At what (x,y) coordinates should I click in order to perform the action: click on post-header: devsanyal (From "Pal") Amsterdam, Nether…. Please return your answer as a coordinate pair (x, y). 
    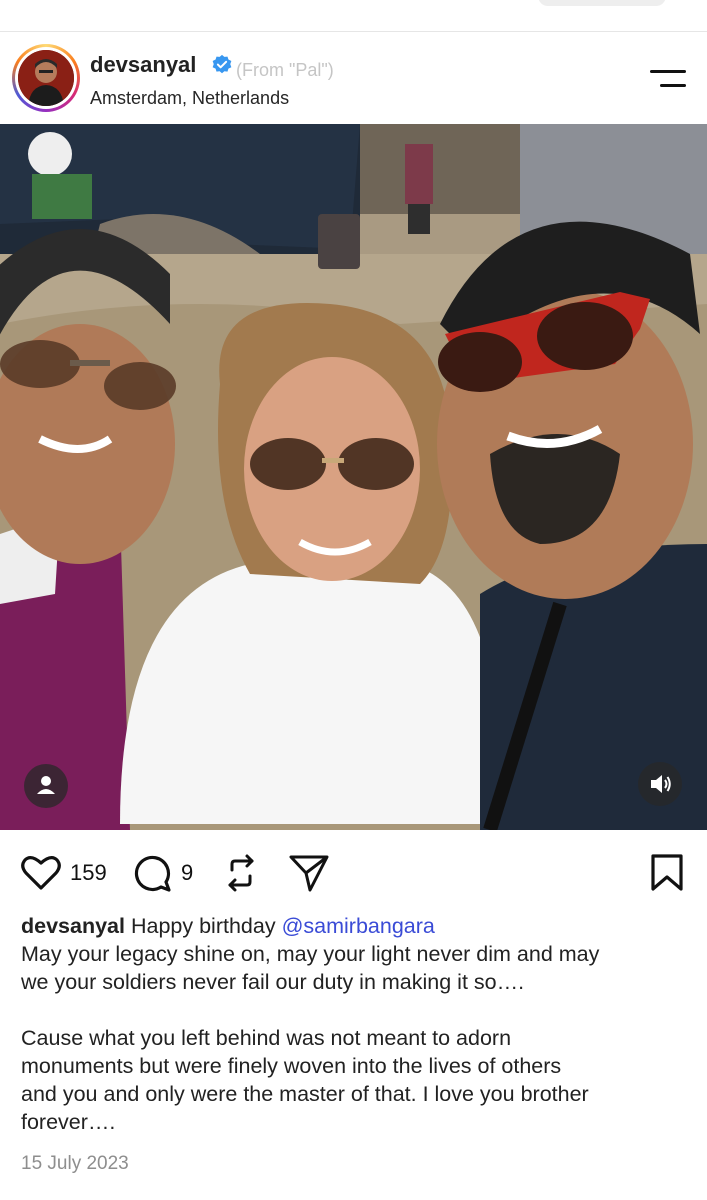
    Looking at the image, I should click on (353, 78).